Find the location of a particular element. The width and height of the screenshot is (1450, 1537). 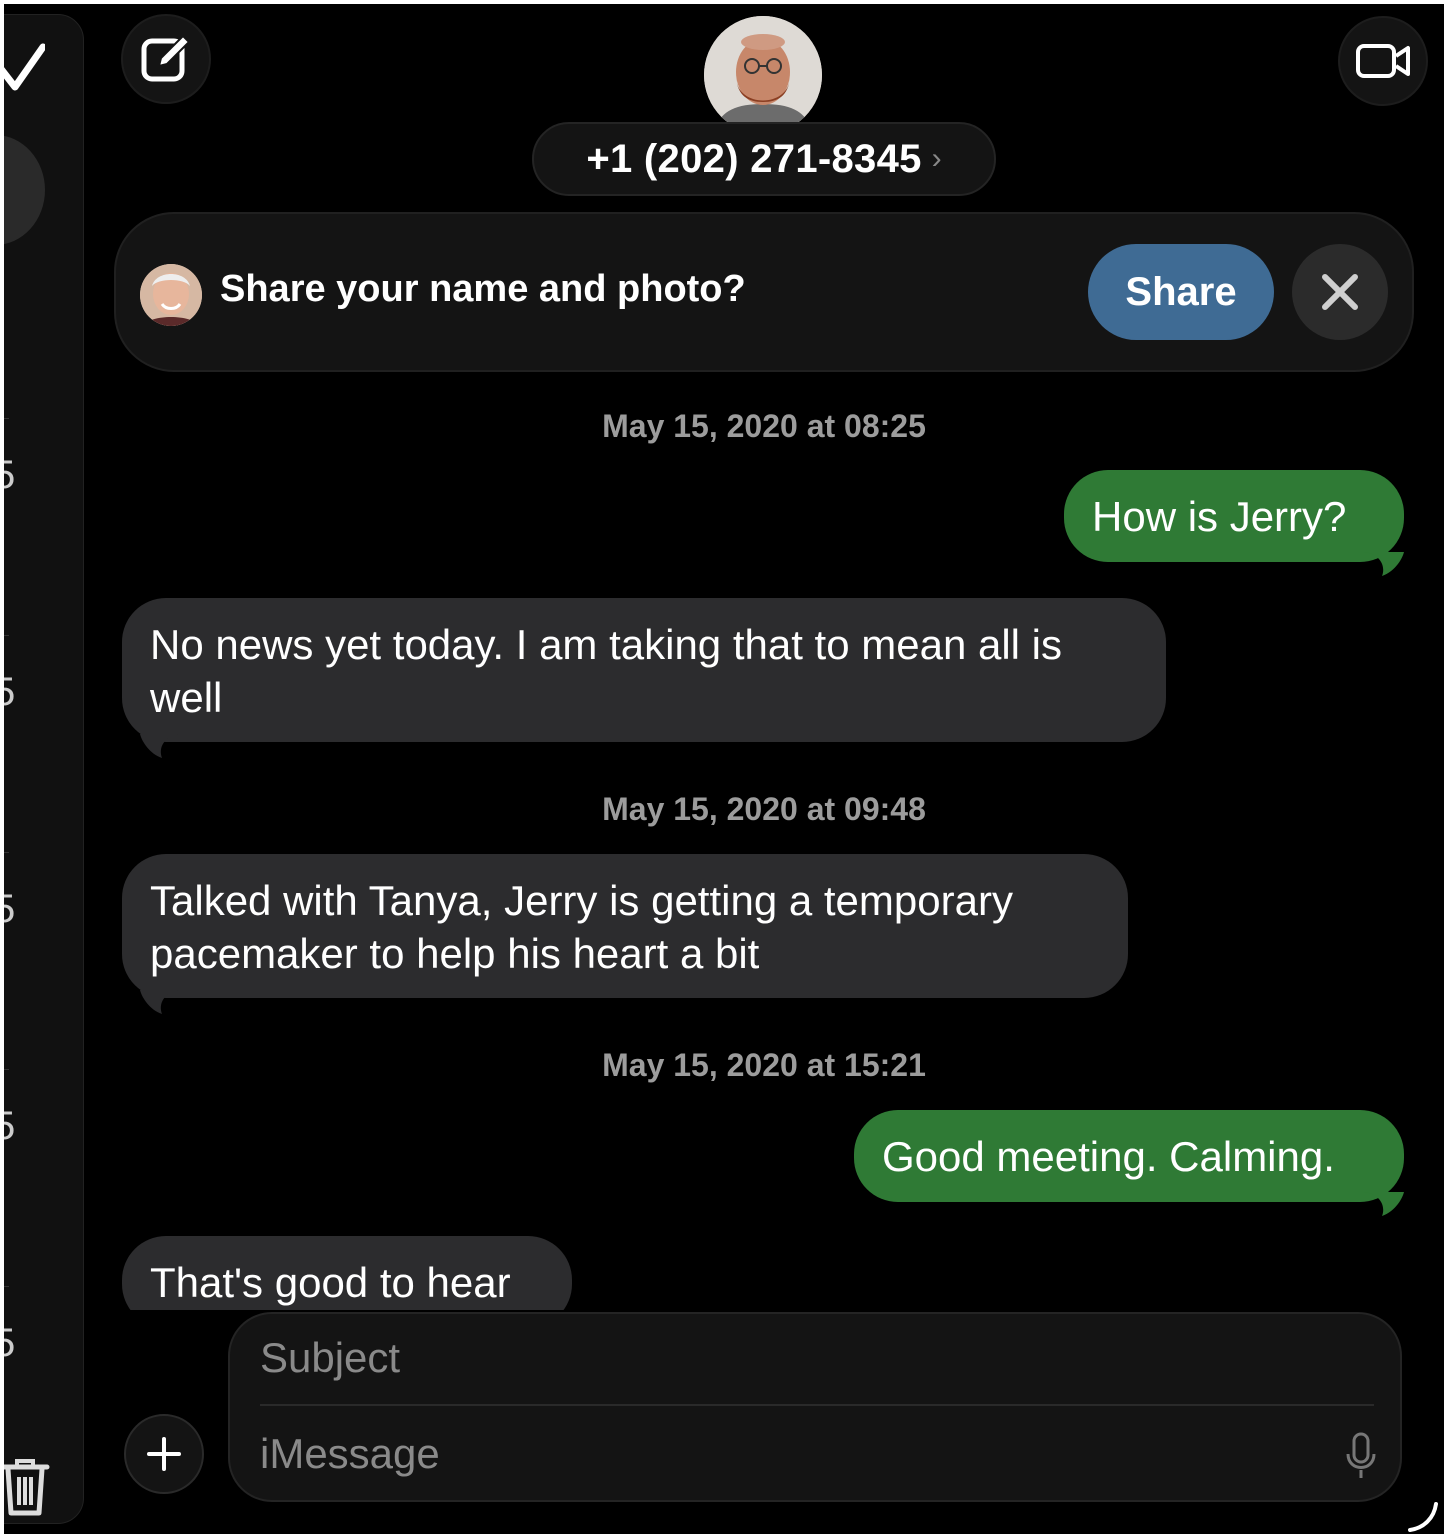

subject-field: Subject is located at coordinates (330, 1358).